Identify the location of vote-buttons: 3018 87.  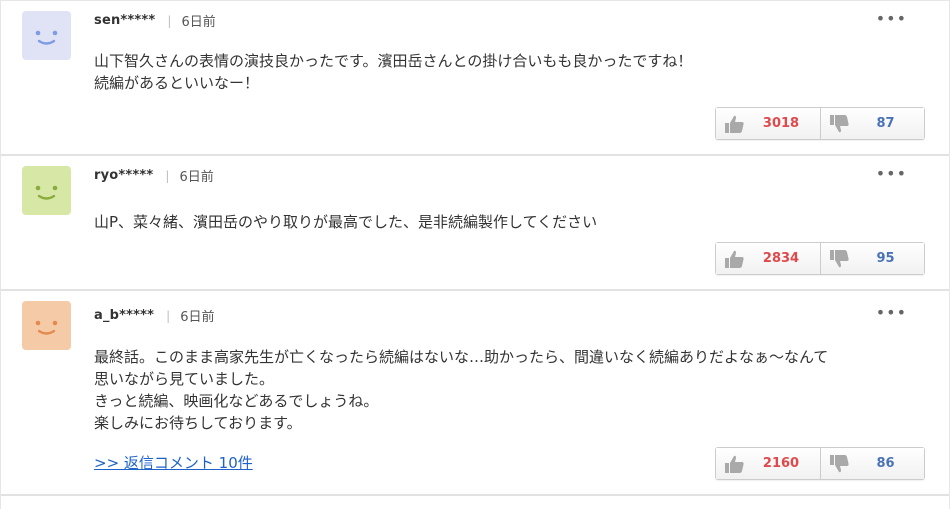
(820, 123).